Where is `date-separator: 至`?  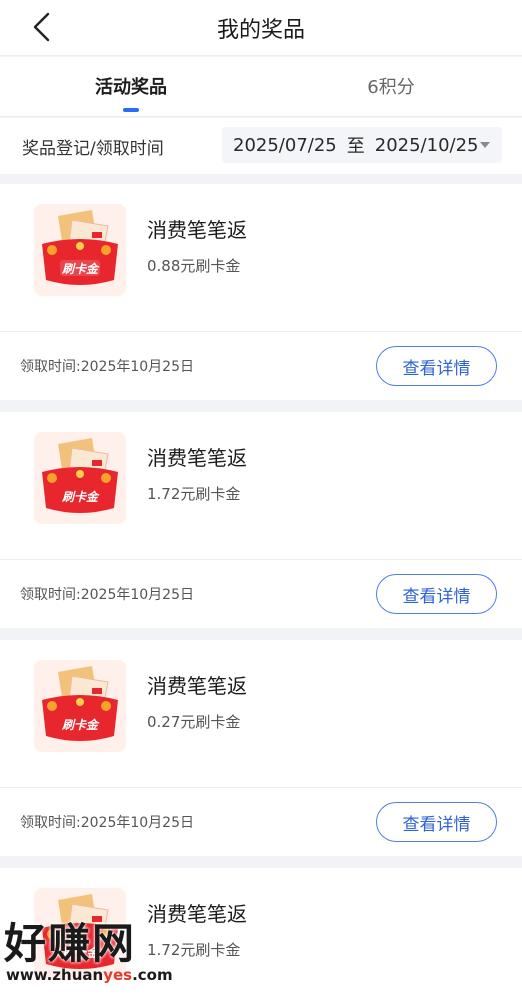
date-separator: 至 is located at coordinates (355, 146).